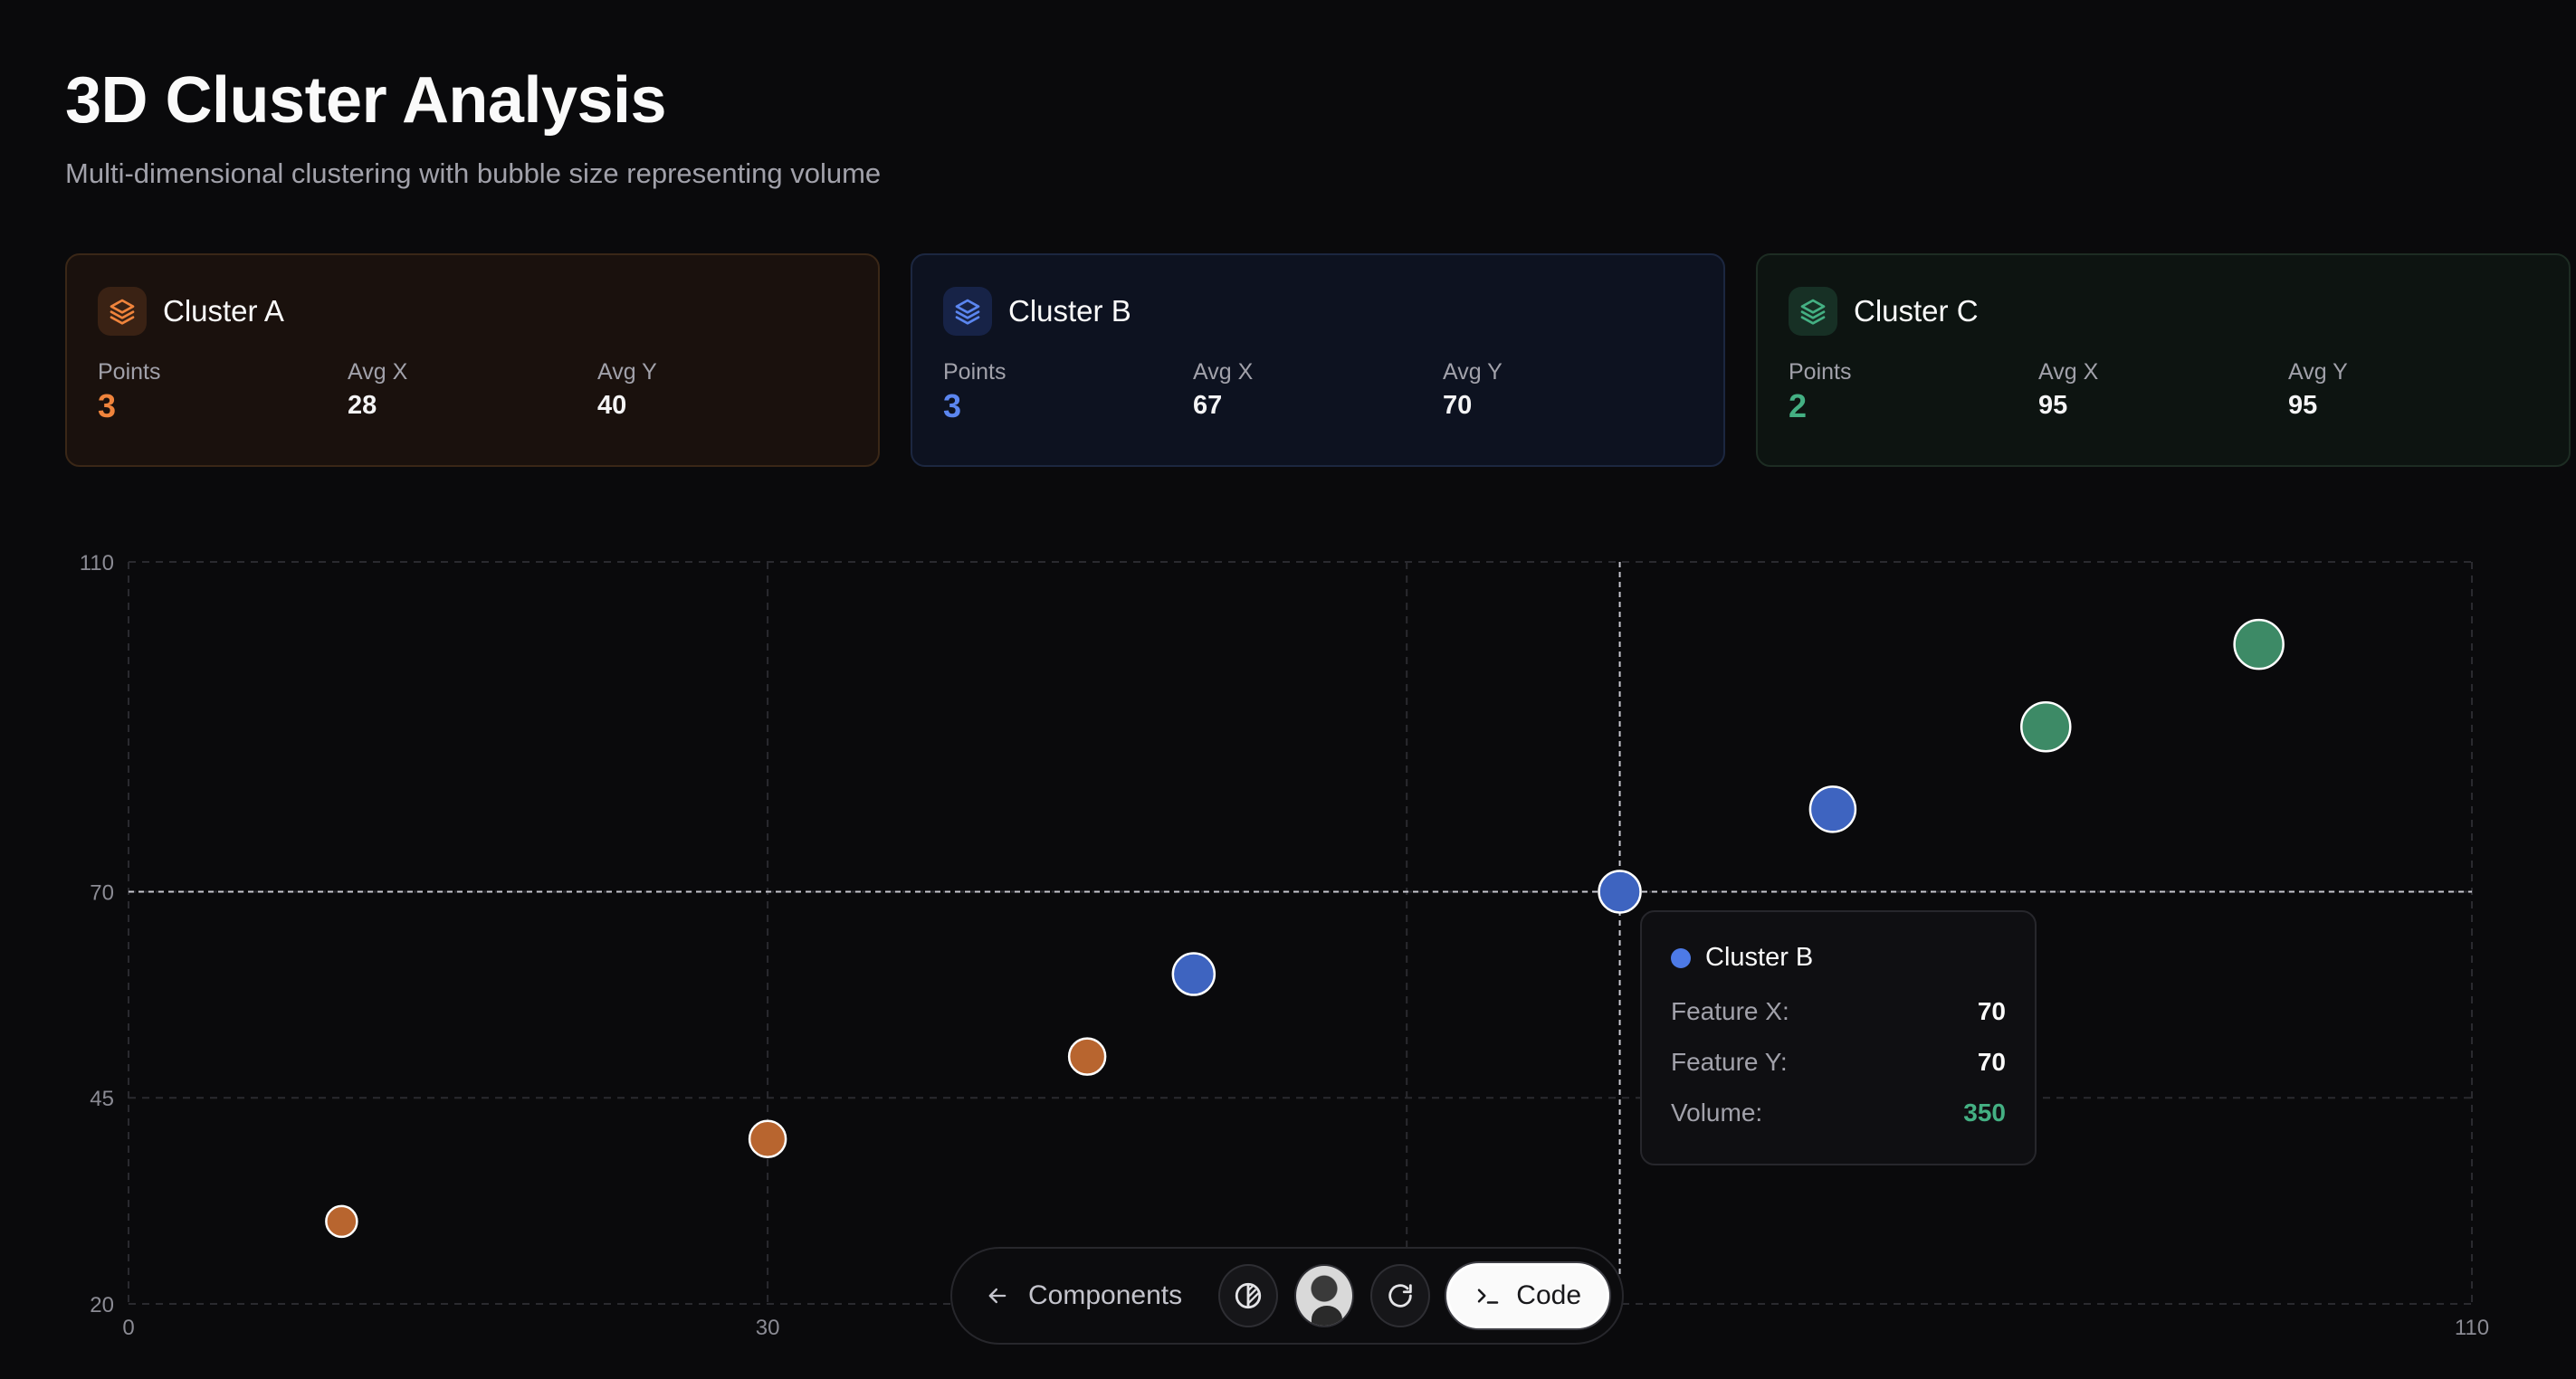 This screenshot has height=1379, width=2576. I want to click on cluster-c-card: Cluster C Points 2 Avg X 95 Avg Y 95, so click(2163, 360).